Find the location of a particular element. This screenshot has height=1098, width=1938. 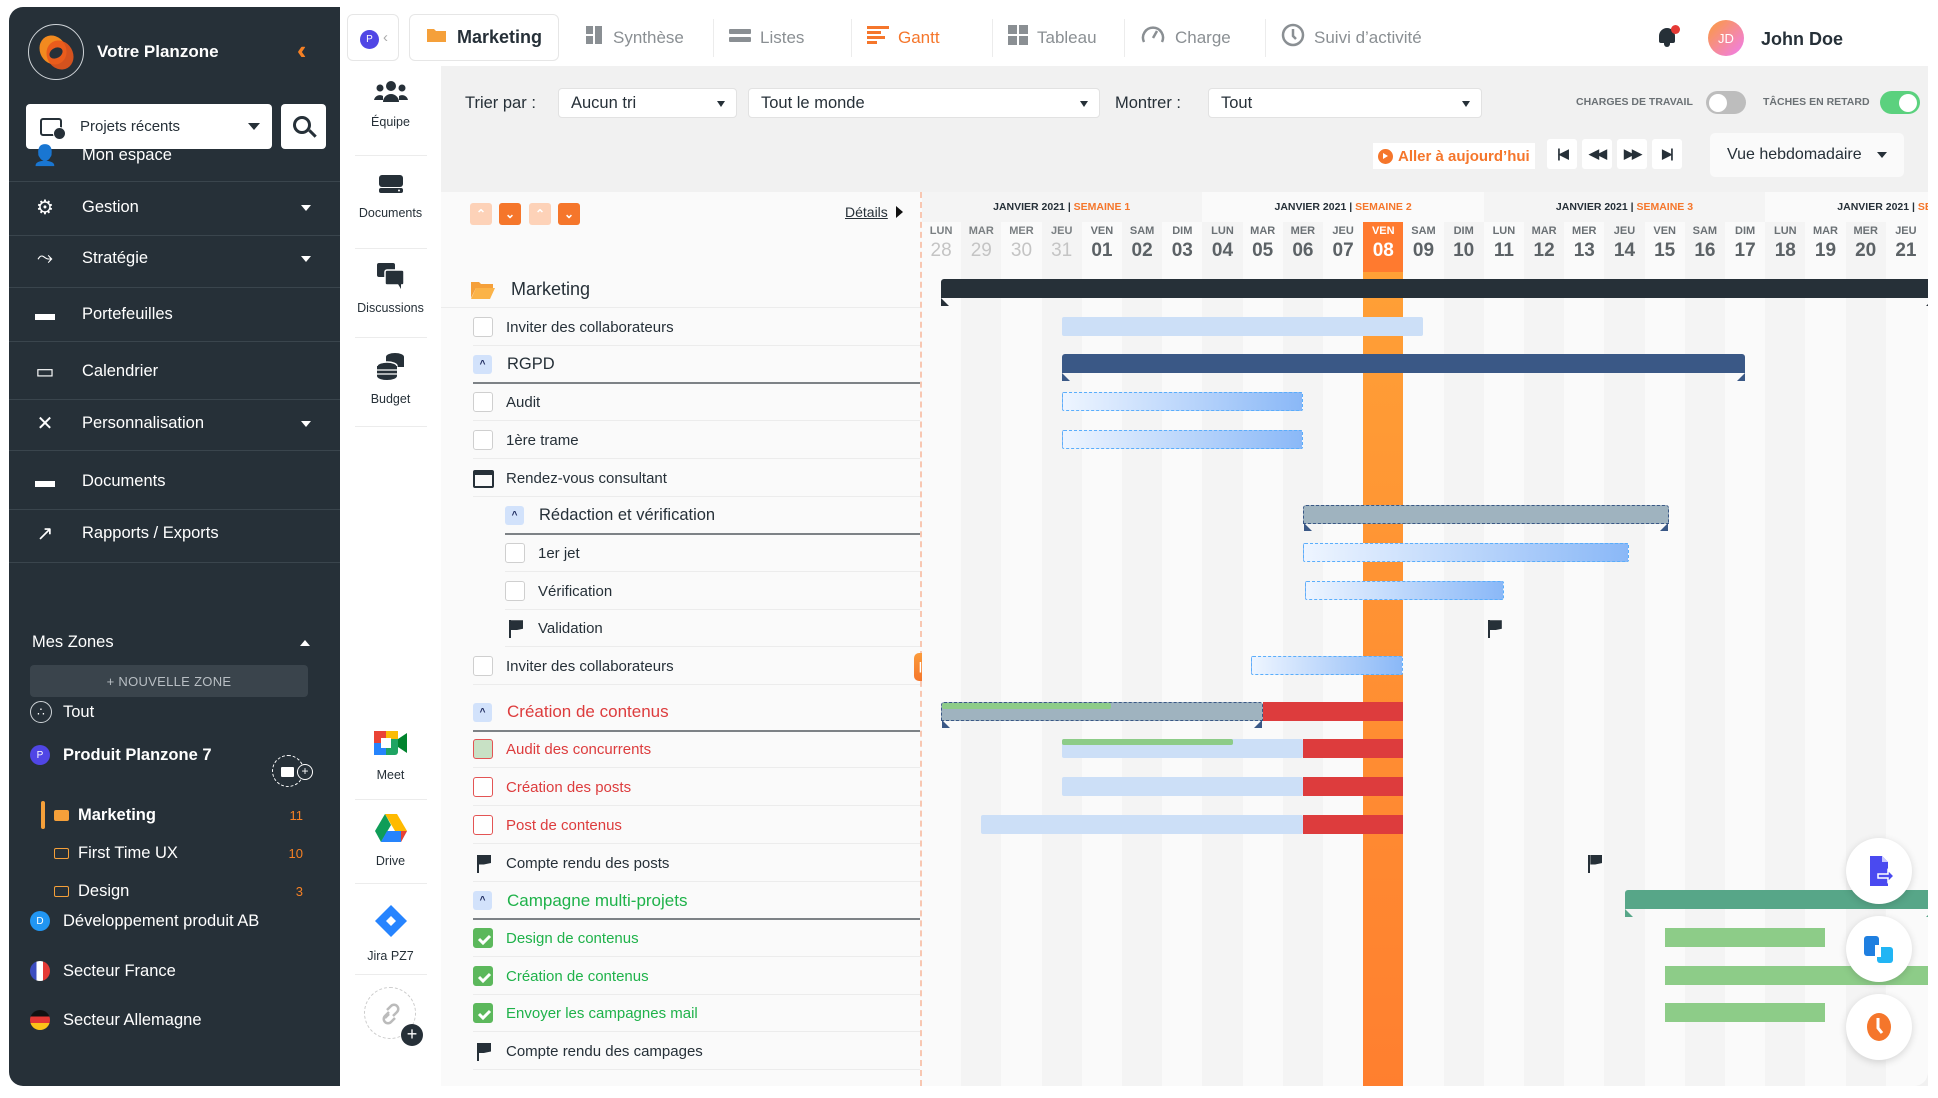

move-down-button: ⌄ is located at coordinates (510, 214).